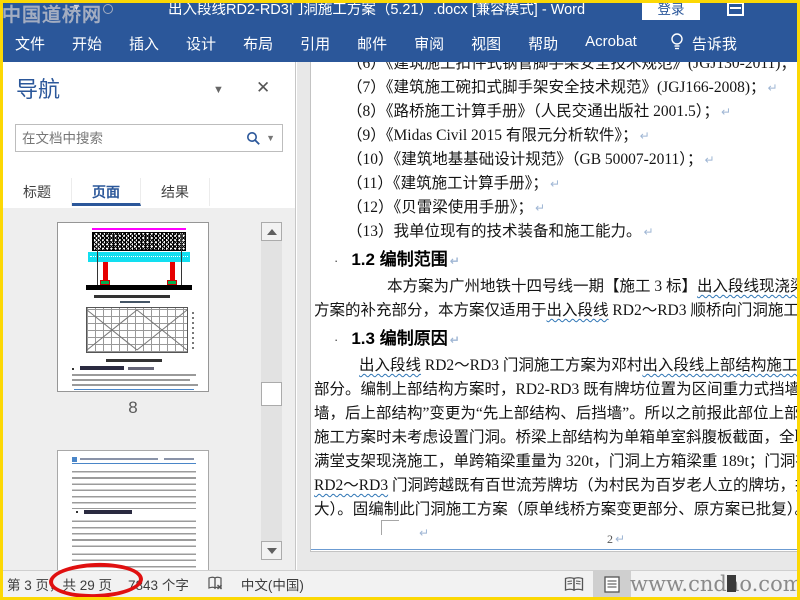 The width and height of the screenshot is (800, 600). I want to click on document-line: （12）《贝雷梁使用手册》； ↵, so click(446, 207).